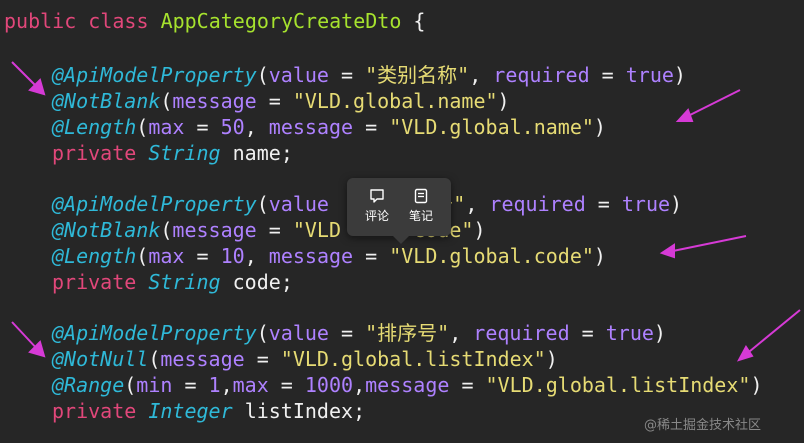 This screenshot has width=804, height=443. Describe the element at coordinates (377, 196) in the screenshot. I see `comment-icon` at that location.